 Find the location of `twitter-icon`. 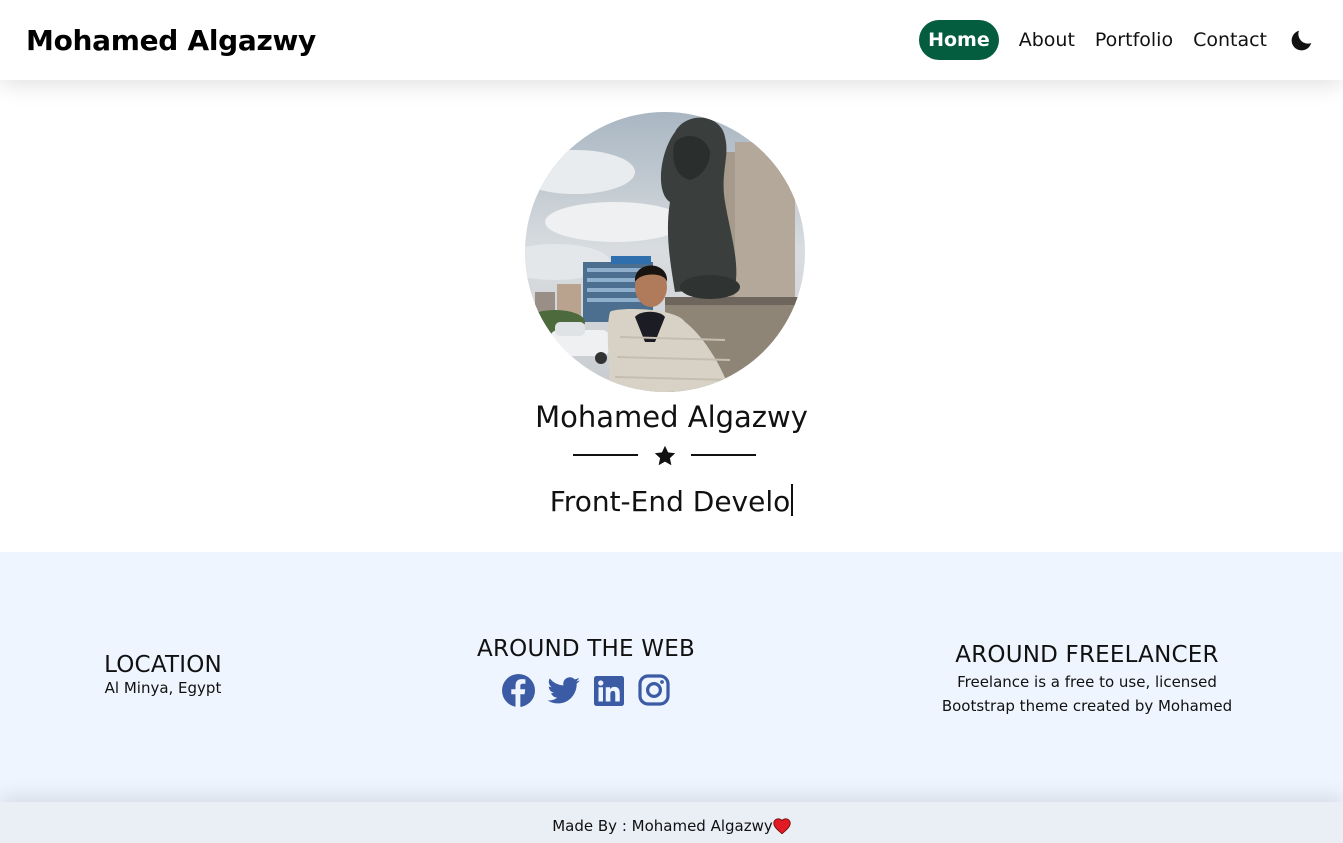

twitter-icon is located at coordinates (563, 690).